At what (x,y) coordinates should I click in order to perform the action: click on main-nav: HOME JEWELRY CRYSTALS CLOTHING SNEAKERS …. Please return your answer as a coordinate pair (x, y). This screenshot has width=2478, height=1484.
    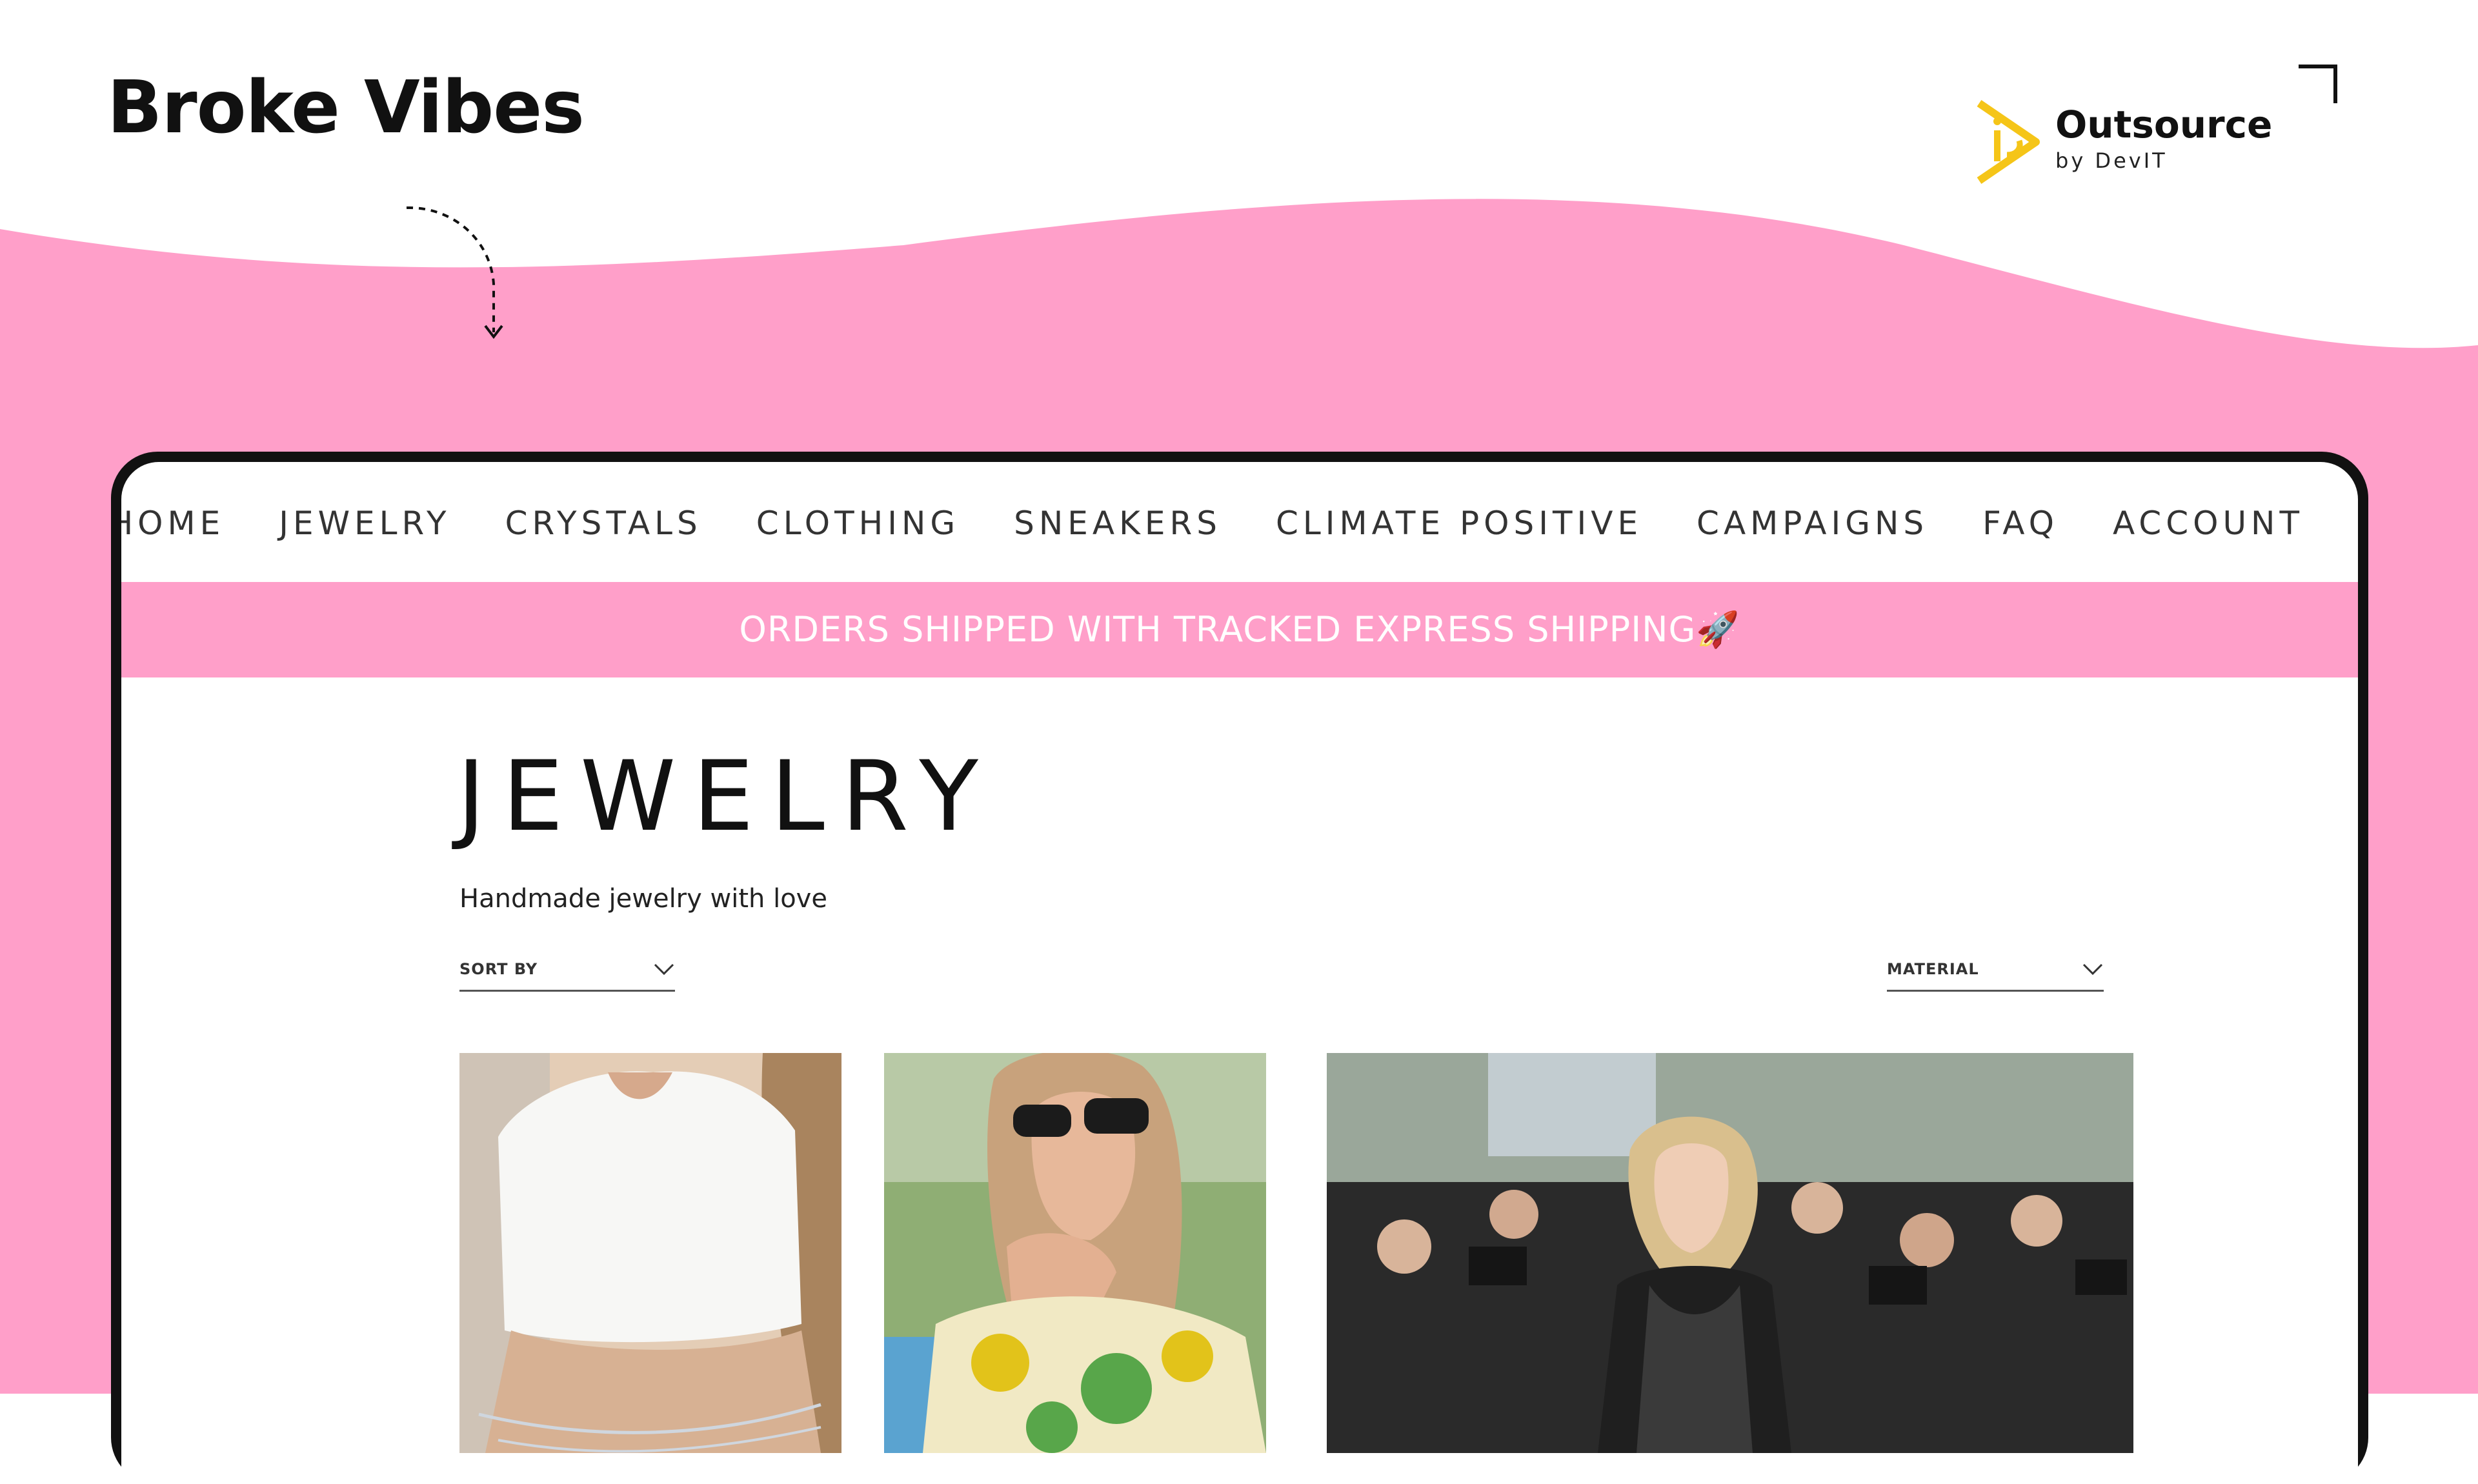
    Looking at the image, I should click on (1239, 523).